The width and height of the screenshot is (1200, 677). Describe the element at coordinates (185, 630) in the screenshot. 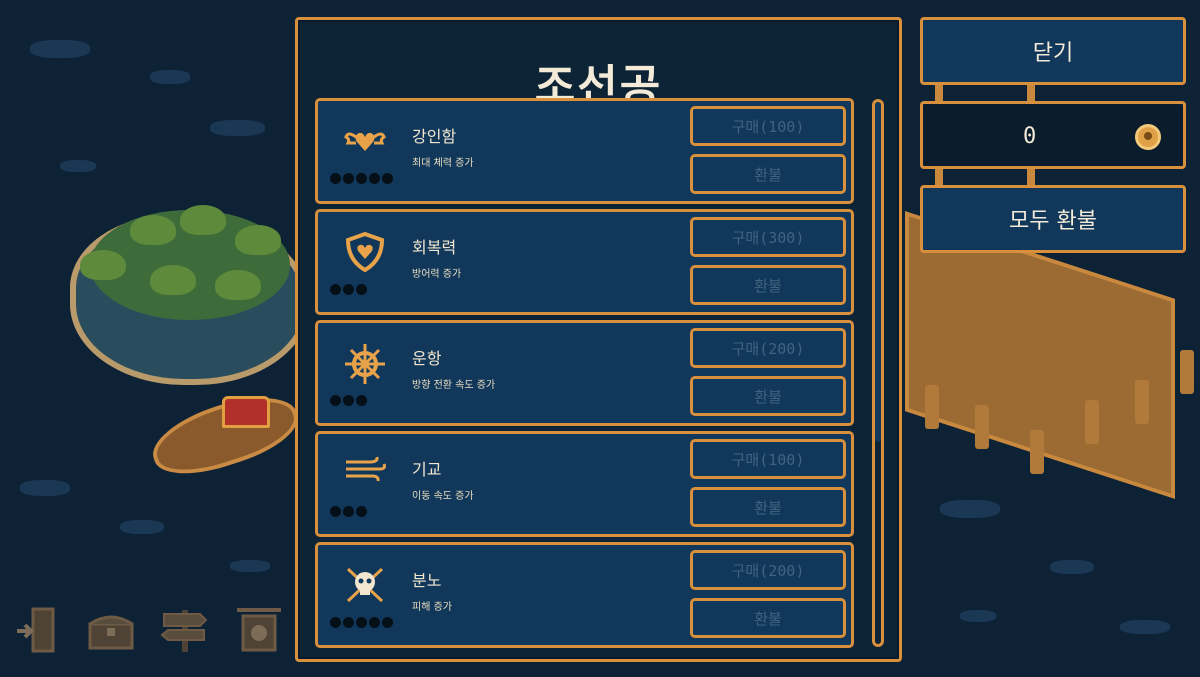

I see `signpost-icon` at that location.